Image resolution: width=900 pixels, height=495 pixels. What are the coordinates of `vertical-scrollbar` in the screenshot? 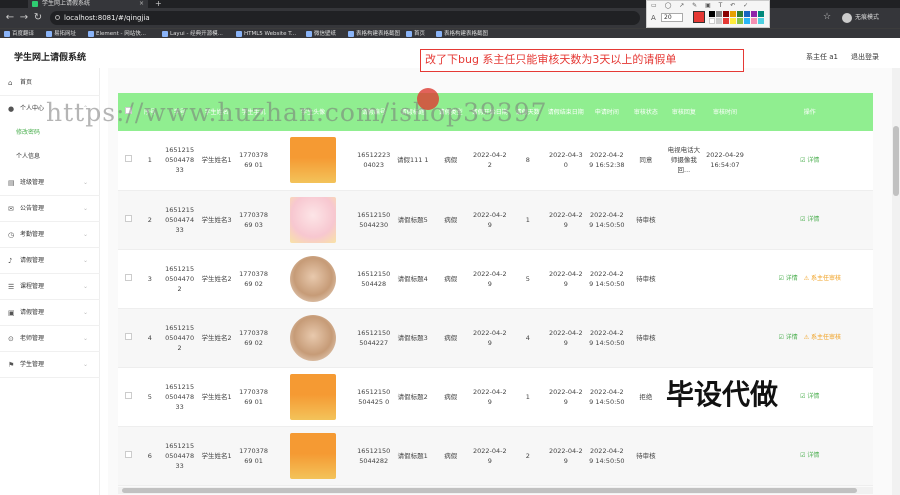 It's located at (896, 281).